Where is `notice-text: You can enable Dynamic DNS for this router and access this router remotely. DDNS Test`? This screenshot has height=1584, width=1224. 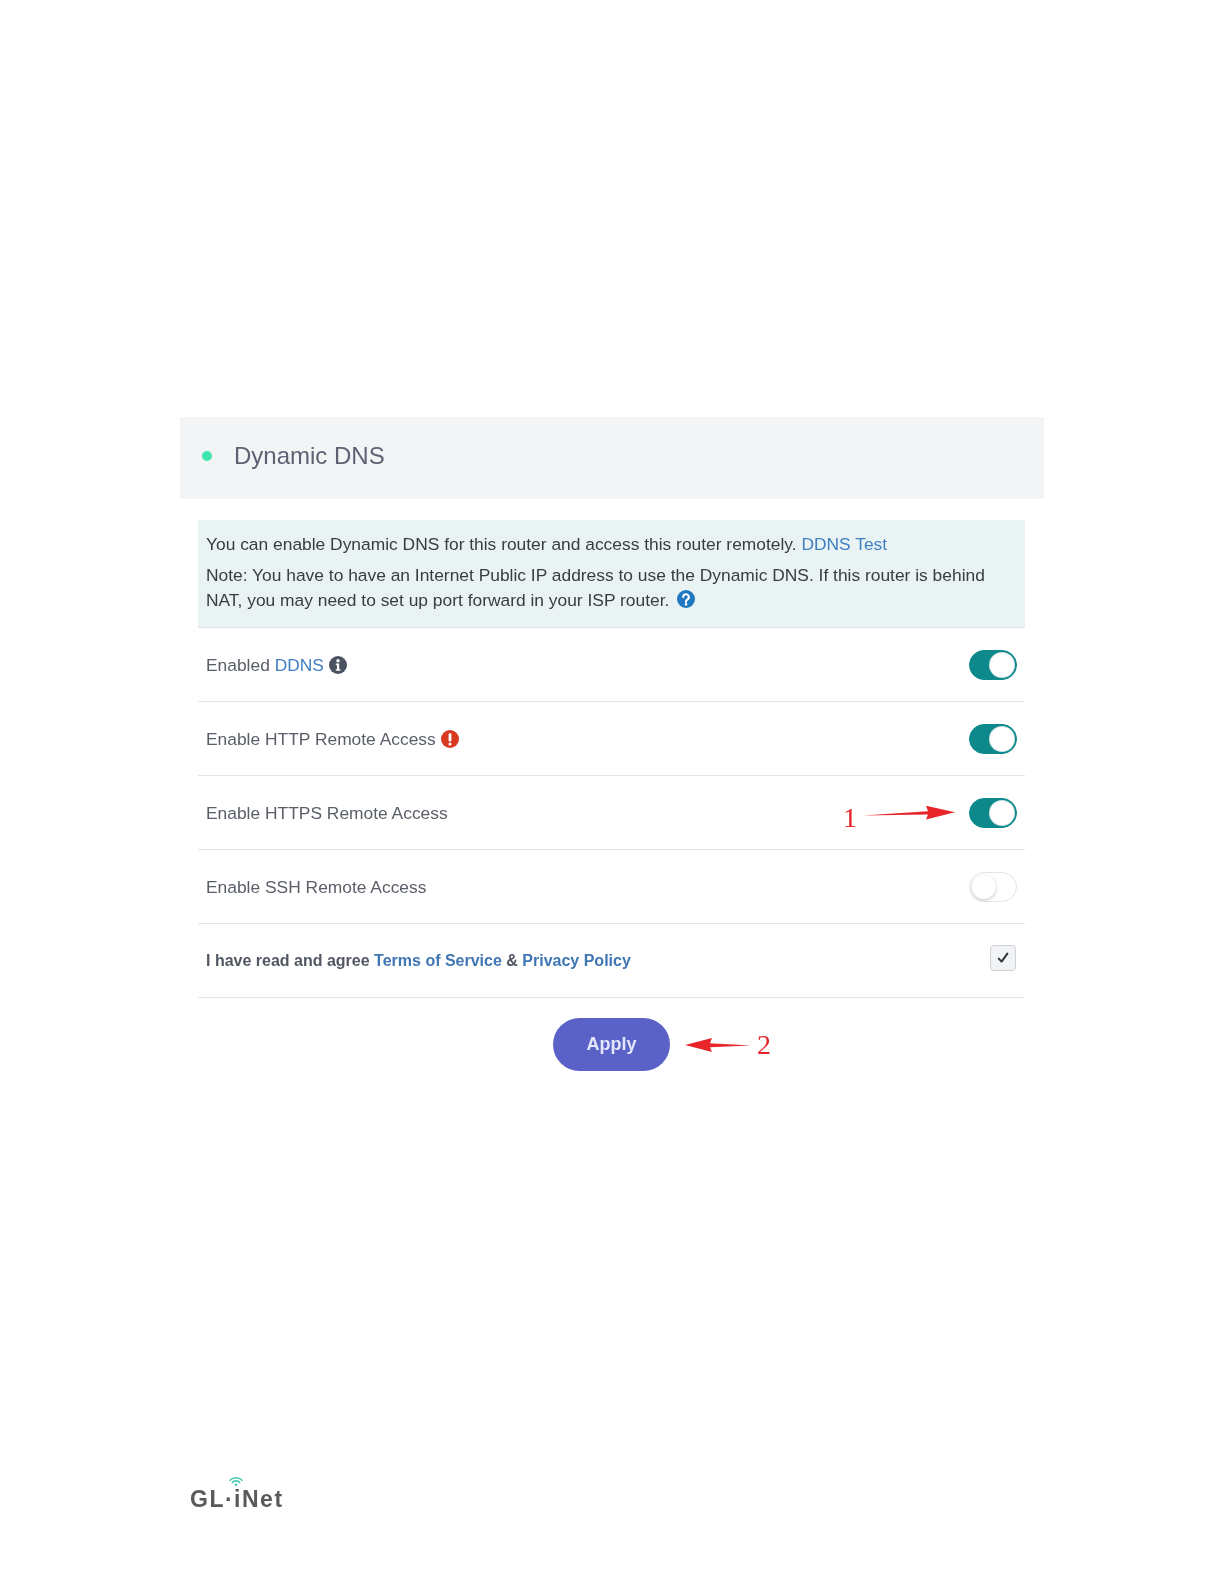
notice-text: You can enable Dynamic DNS for this router and access this router remotely. DDNS Test is located at coordinates (547, 544).